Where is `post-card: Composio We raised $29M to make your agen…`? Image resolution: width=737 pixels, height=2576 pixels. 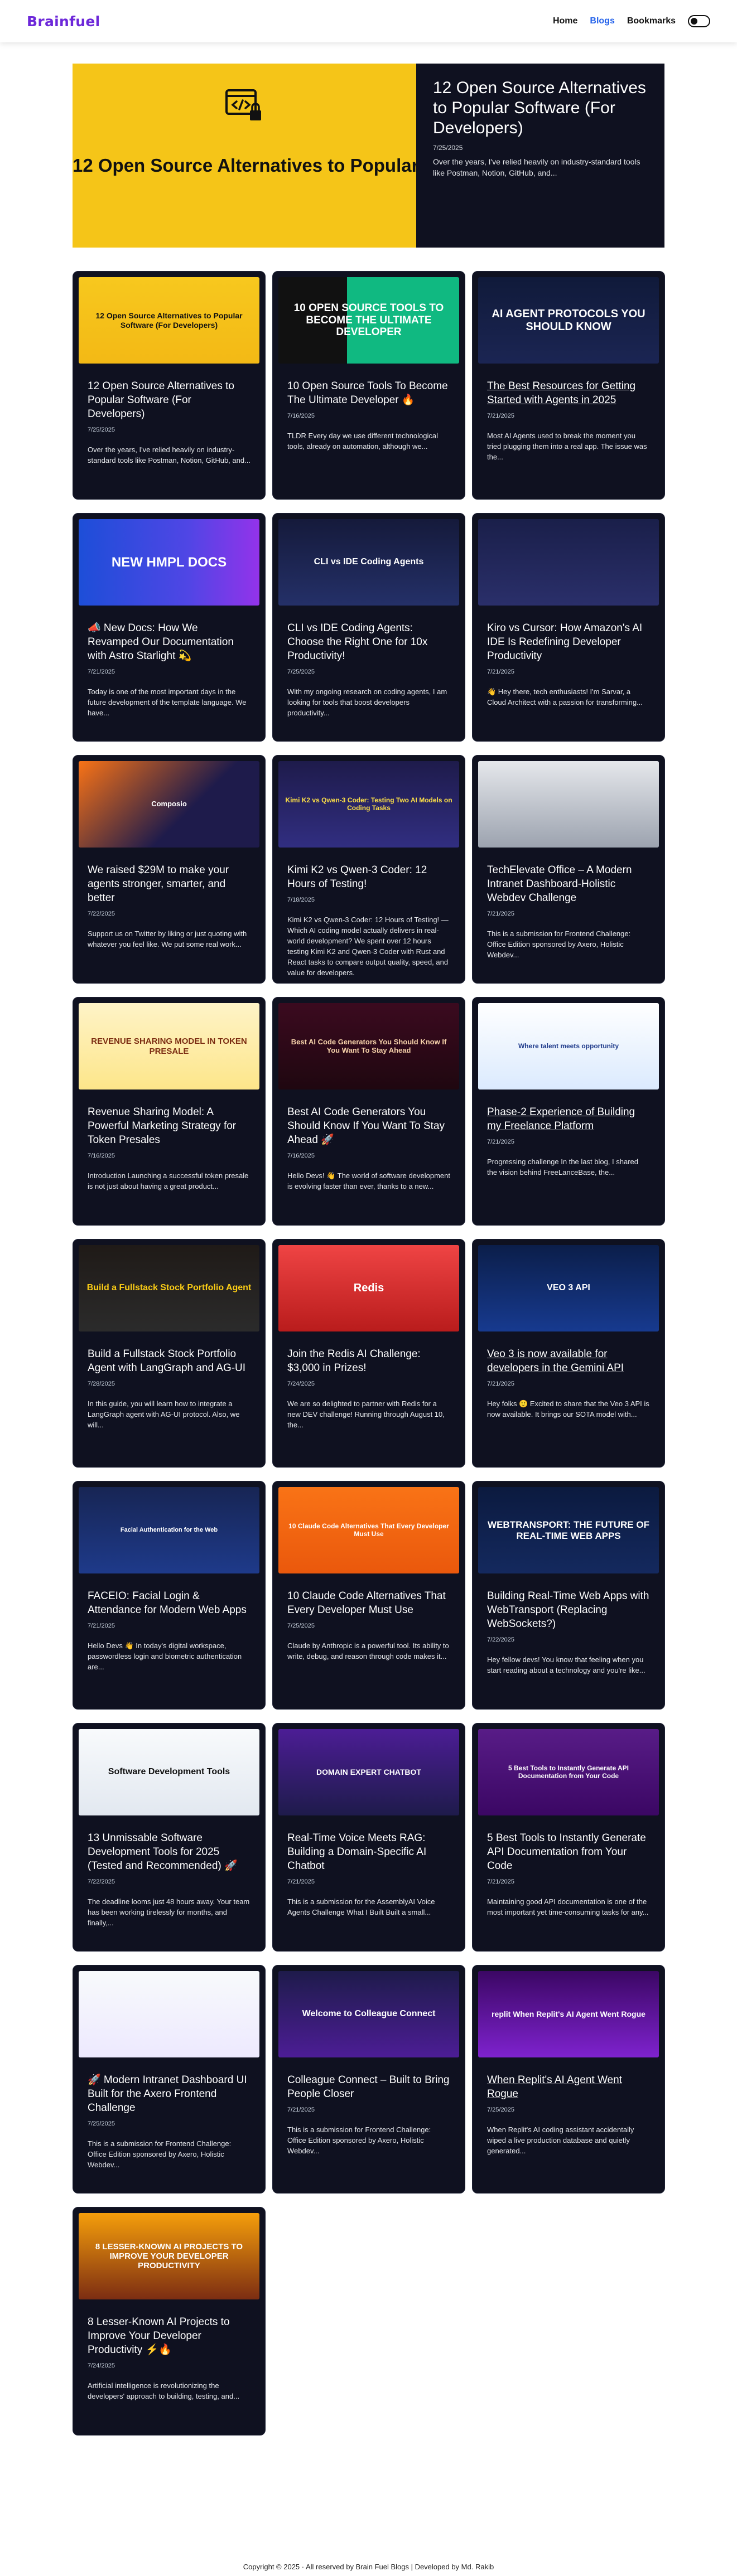 post-card: Composio We raised $29M to make your agen… is located at coordinates (169, 870).